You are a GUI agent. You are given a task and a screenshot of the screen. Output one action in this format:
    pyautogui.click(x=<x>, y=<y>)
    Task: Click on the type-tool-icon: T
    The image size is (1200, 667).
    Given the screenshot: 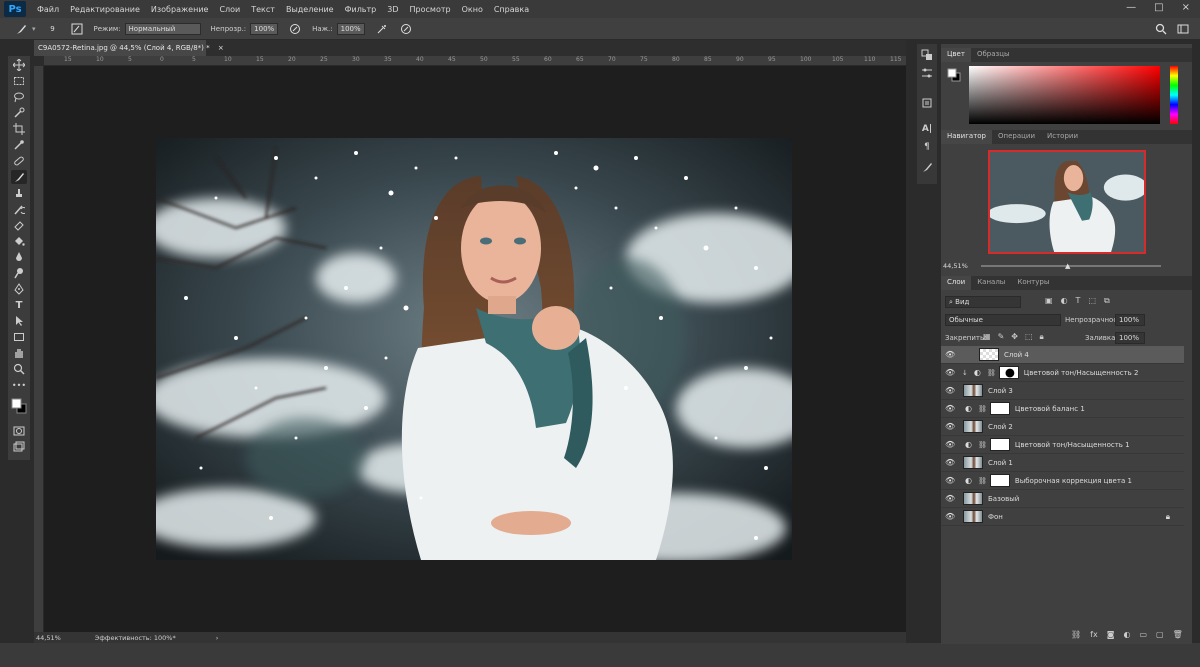 What is the action you would take?
    pyautogui.click(x=19, y=305)
    